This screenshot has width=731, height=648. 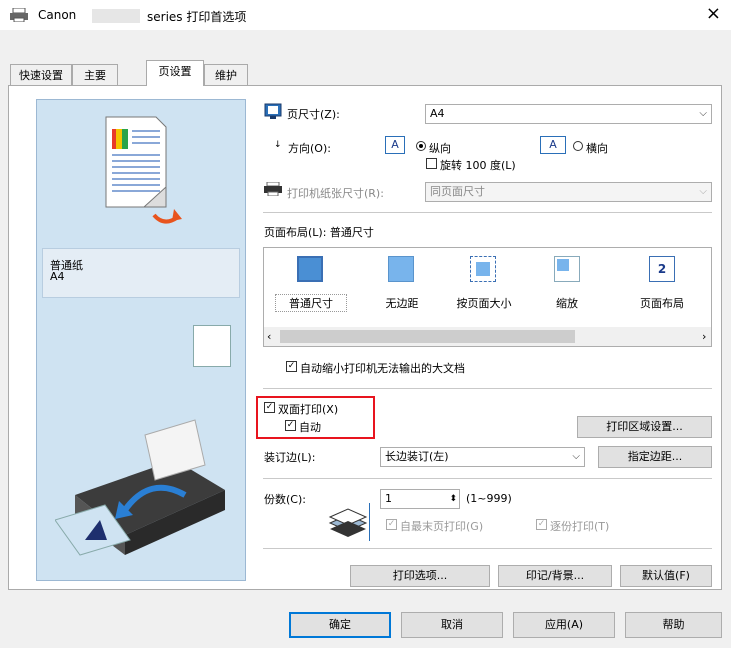 I want to click on portrait-icon: A, so click(x=395, y=145).